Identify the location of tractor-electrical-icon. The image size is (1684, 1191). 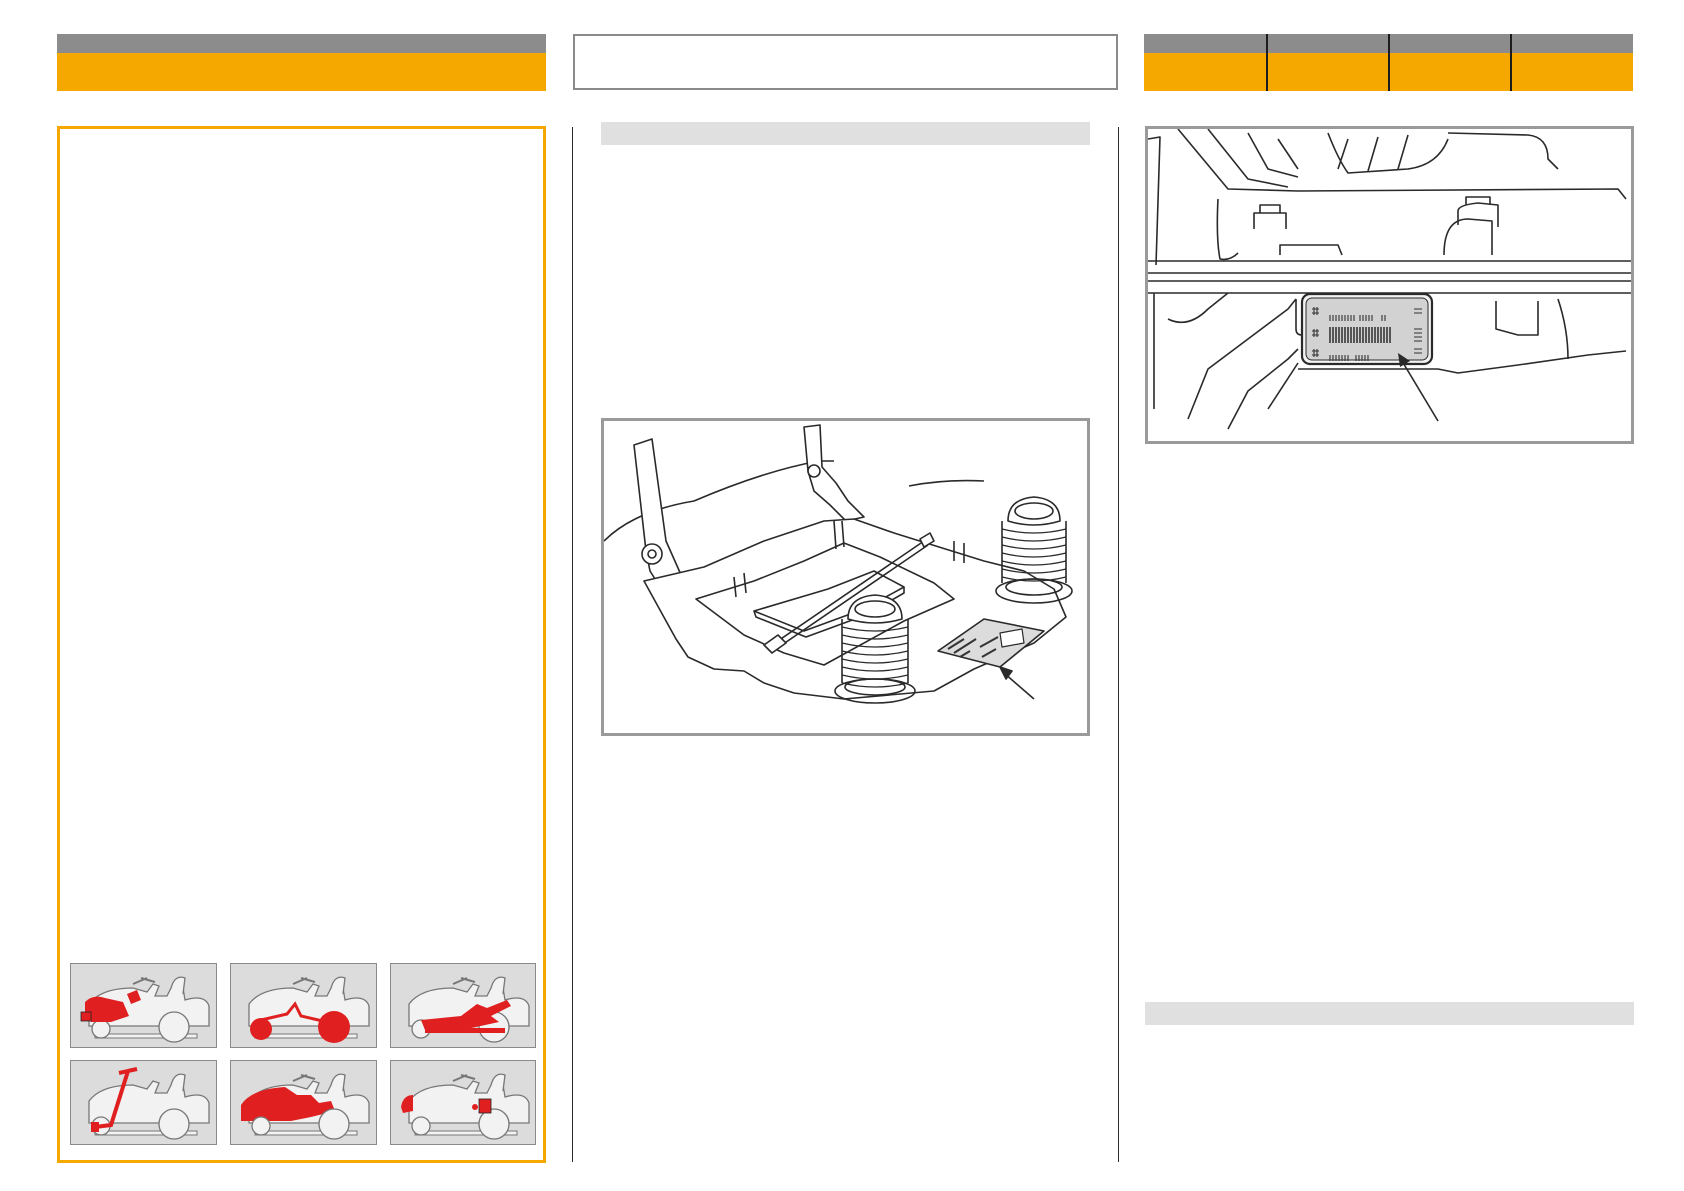
(465, 1106).